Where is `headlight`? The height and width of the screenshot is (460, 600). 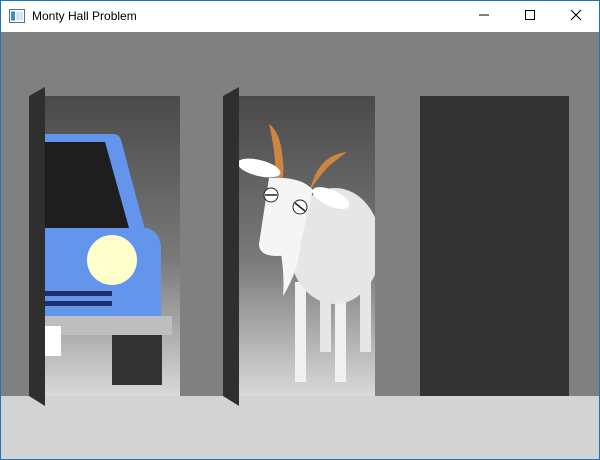 headlight is located at coordinates (112, 260).